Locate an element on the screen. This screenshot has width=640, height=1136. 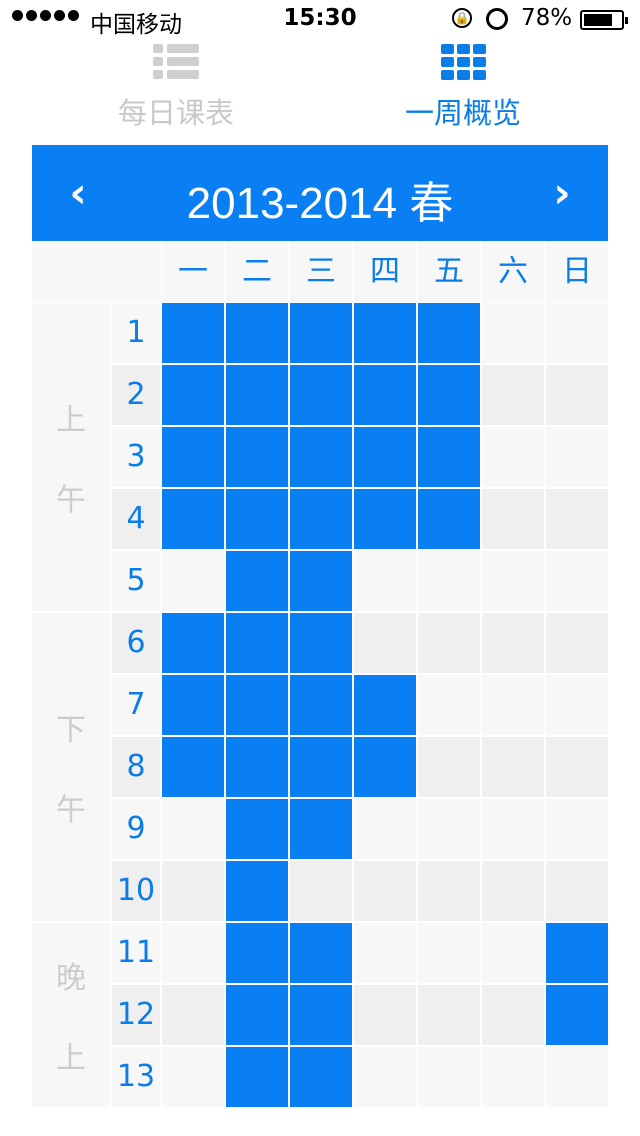
period-number: 4 is located at coordinates (136, 519).